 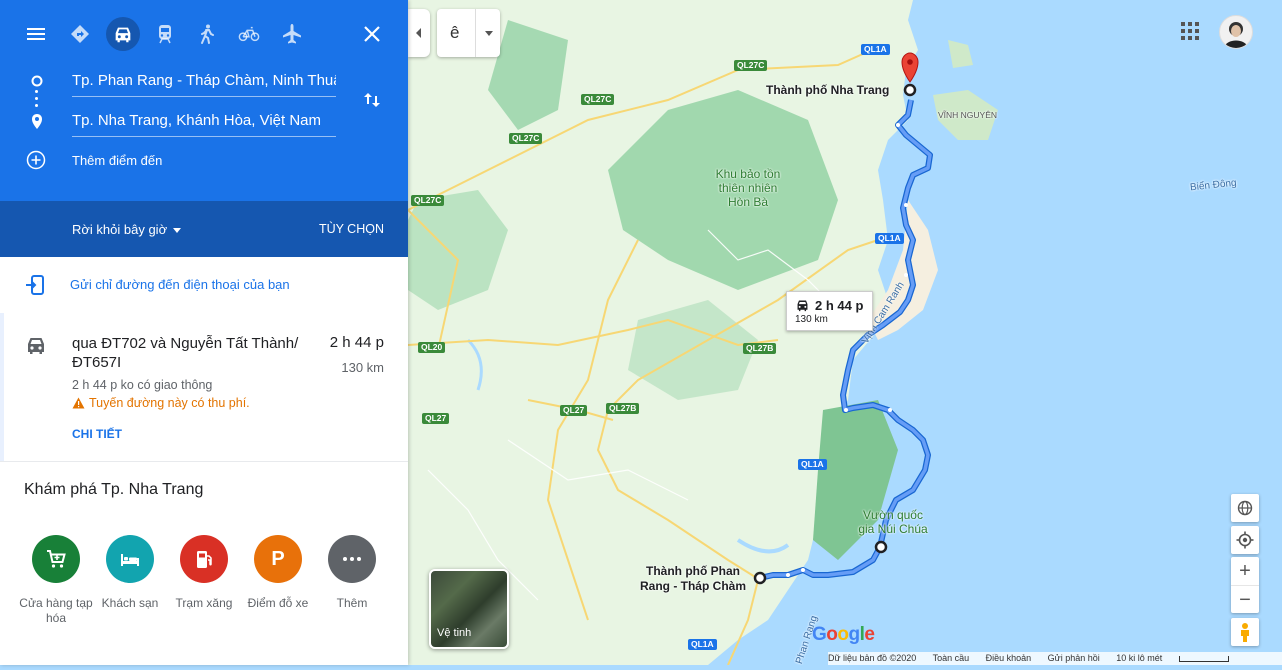 I want to click on cart-icon, so click(x=56, y=559).